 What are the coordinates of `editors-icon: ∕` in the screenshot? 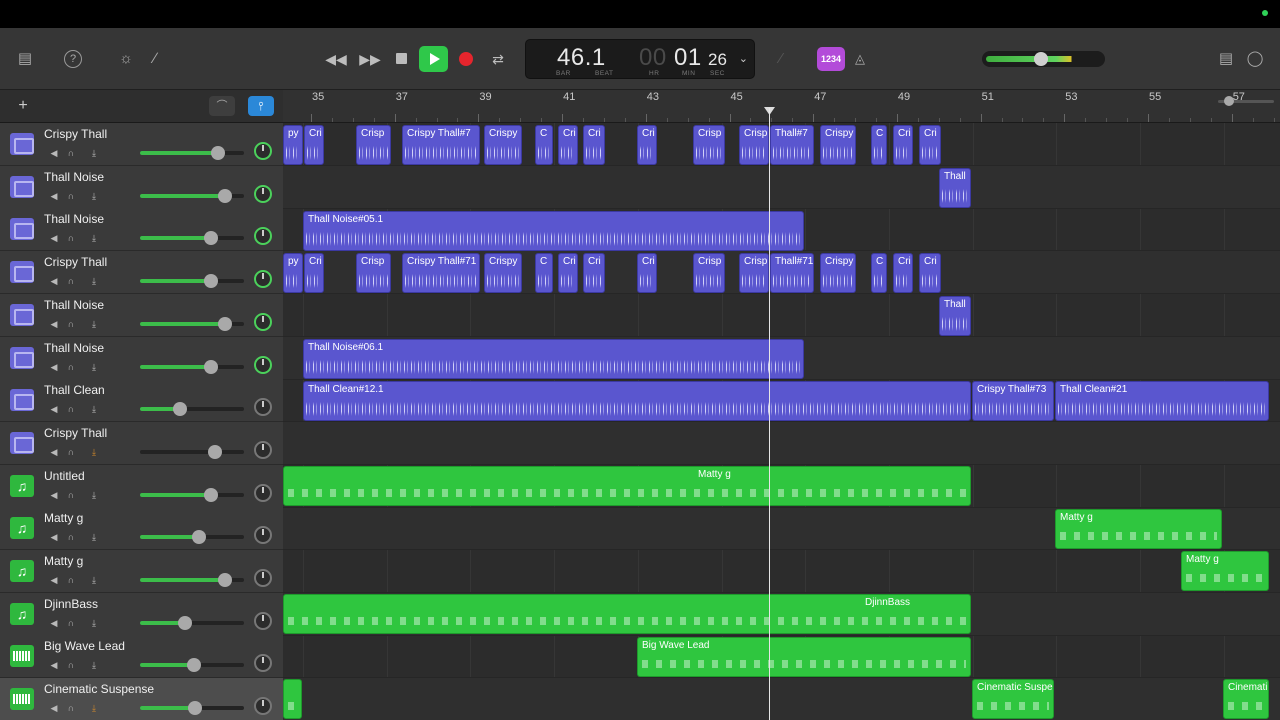 It's located at (155, 59).